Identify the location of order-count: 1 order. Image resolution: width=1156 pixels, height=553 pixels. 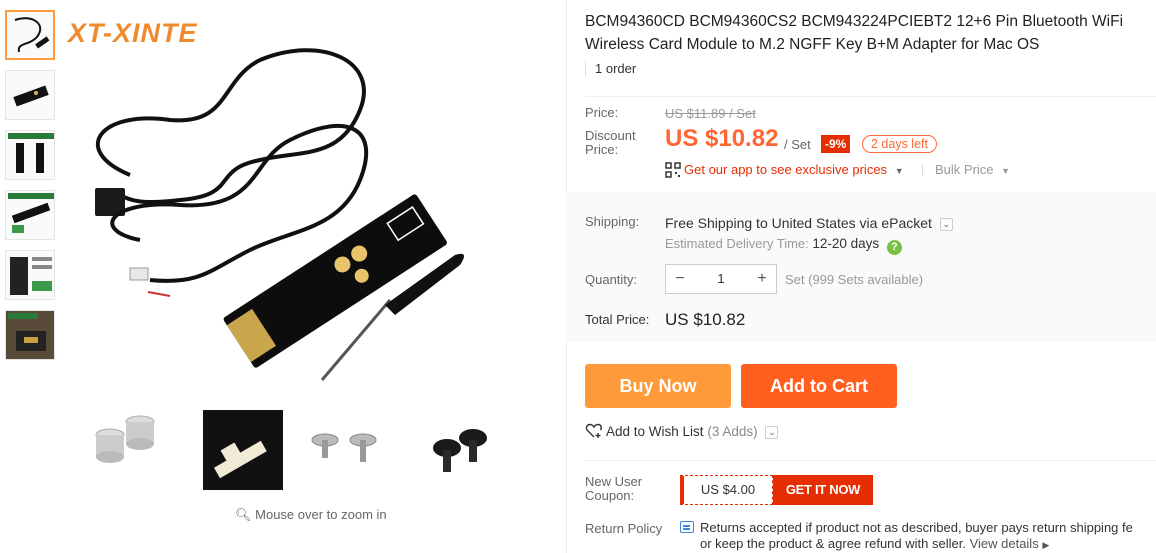
(610, 68).